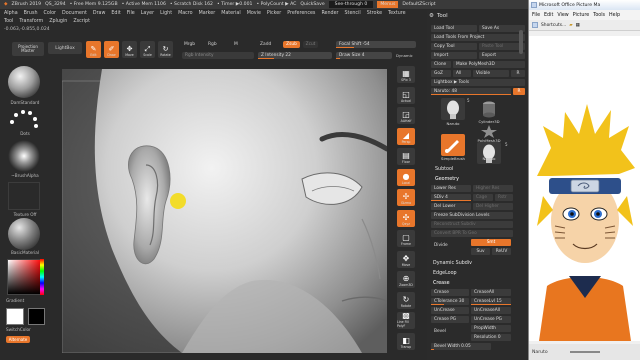 The image size is (640, 360). What do you see at coordinates (406, 300) in the screenshot?
I see `shelf-rotate-button: ↻ Rotate` at bounding box center [406, 300].